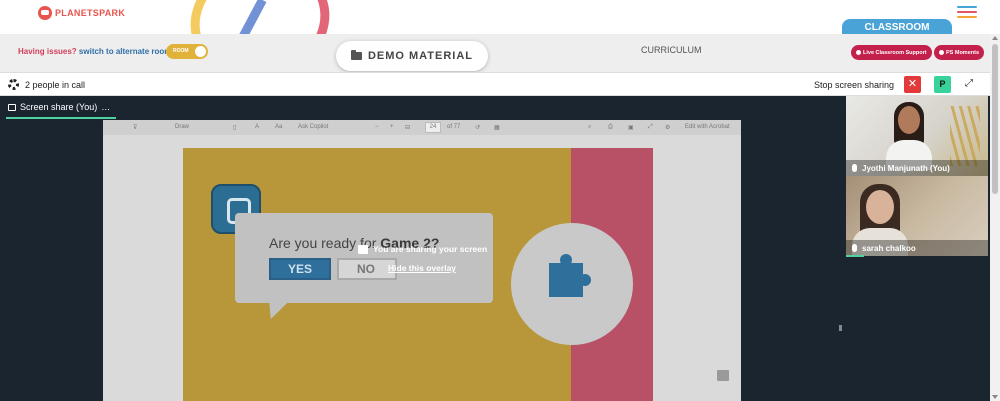 The width and height of the screenshot is (1000, 401). Describe the element at coordinates (364, 258) in the screenshot. I see `question-bubble: Are you ready for Game 2? YES NO` at that location.